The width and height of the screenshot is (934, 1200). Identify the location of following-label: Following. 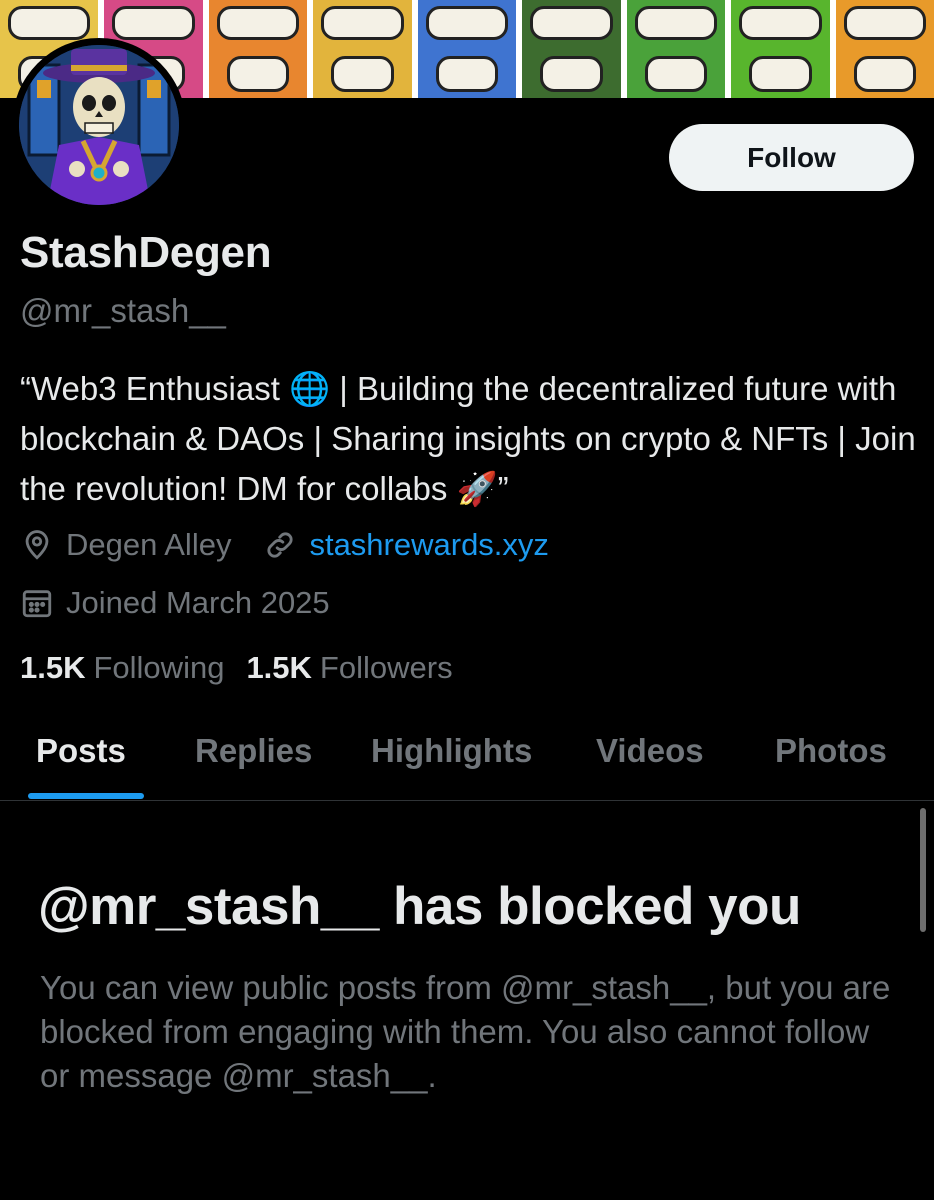
(159, 667).